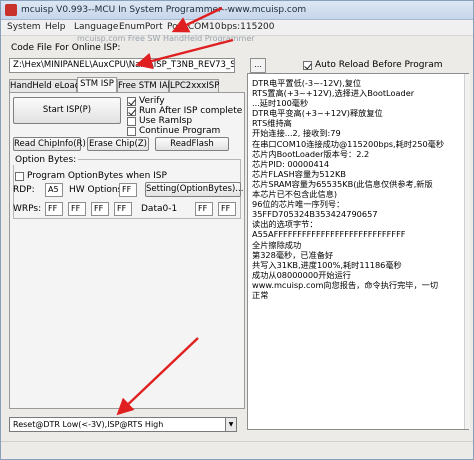 This screenshot has height=460, width=474. What do you see at coordinates (277, 244) in the screenshot?
I see `log-line: 全片擦除成功` at bounding box center [277, 244].